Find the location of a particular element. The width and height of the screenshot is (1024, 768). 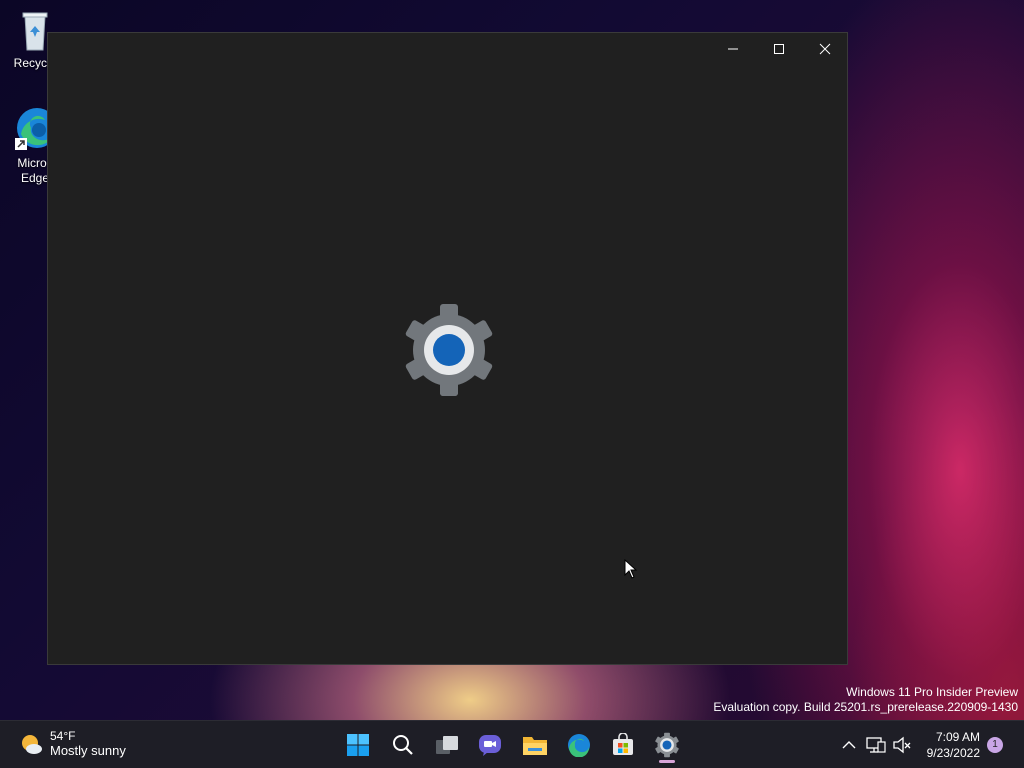

task-view-icon is located at coordinates (447, 745).